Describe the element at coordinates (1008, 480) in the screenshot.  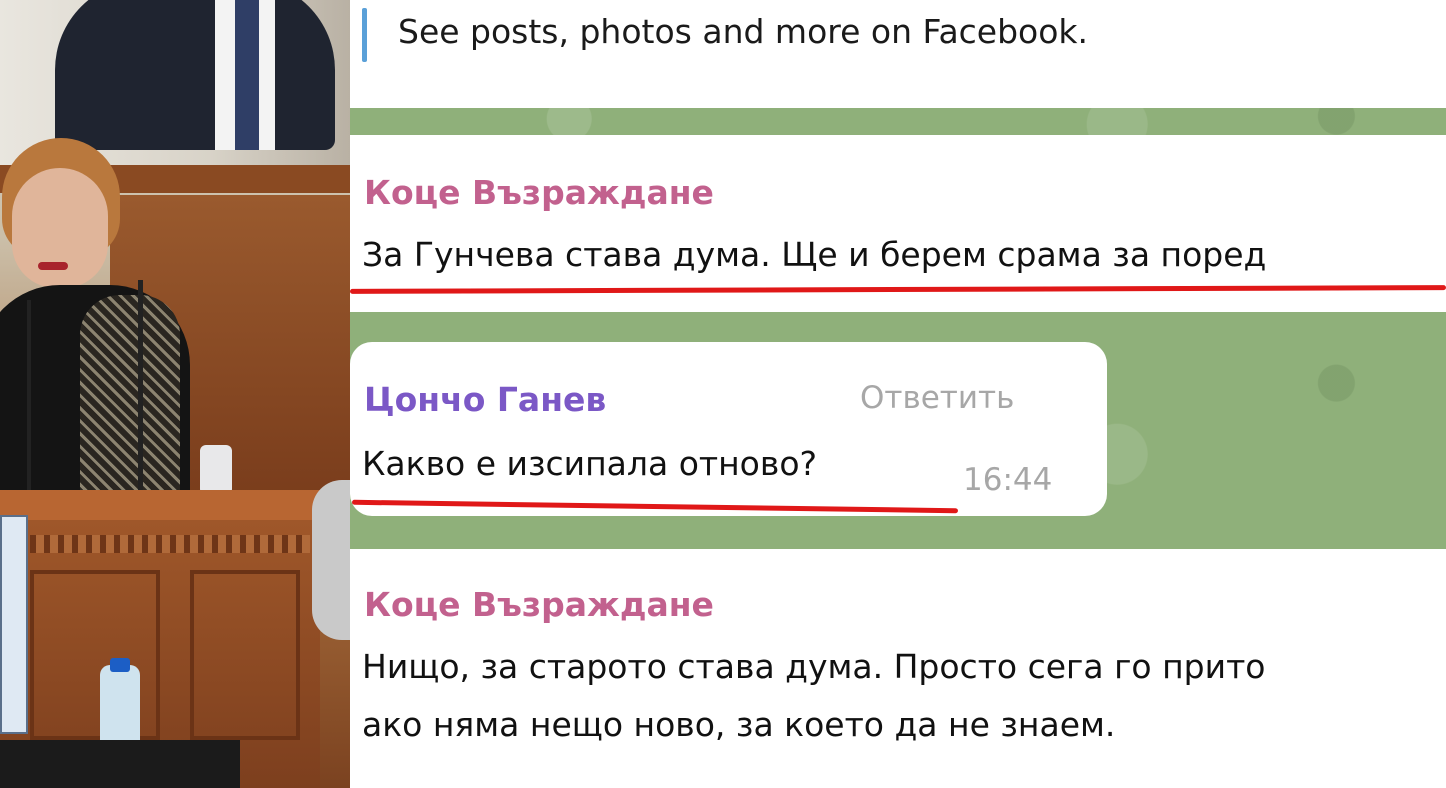
I see `message-timestamp: 16:44` at that location.